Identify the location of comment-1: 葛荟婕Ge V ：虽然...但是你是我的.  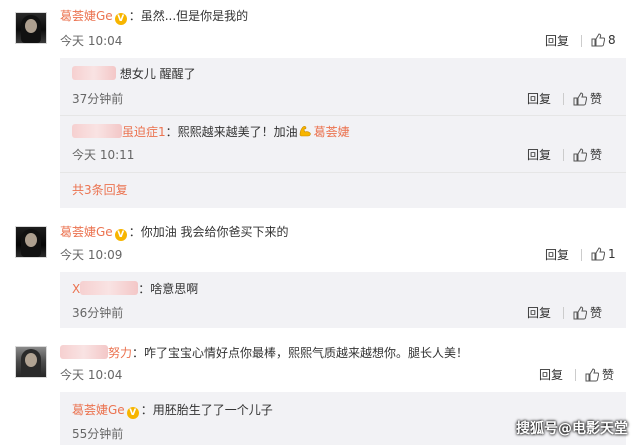
(154, 16).